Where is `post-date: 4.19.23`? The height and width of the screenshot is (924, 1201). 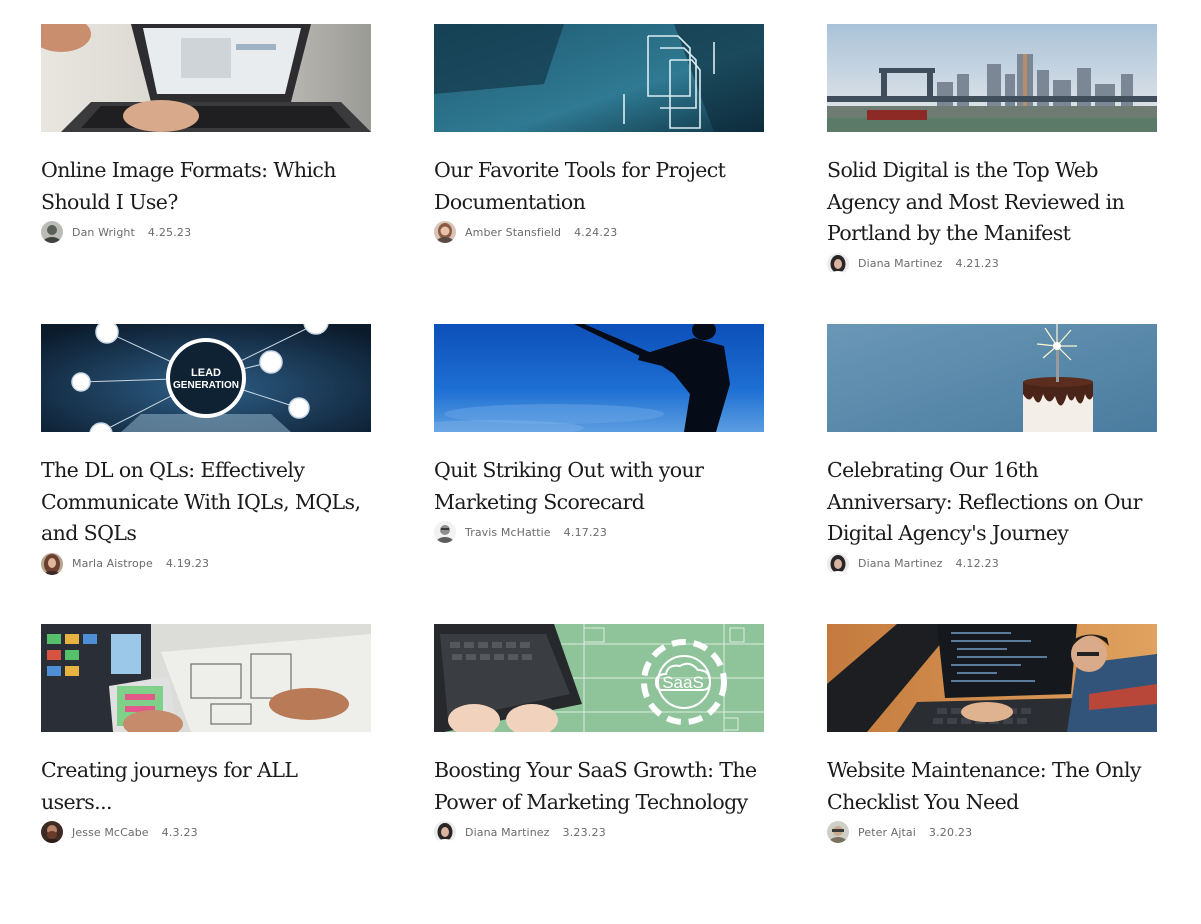 post-date: 4.19.23 is located at coordinates (187, 563).